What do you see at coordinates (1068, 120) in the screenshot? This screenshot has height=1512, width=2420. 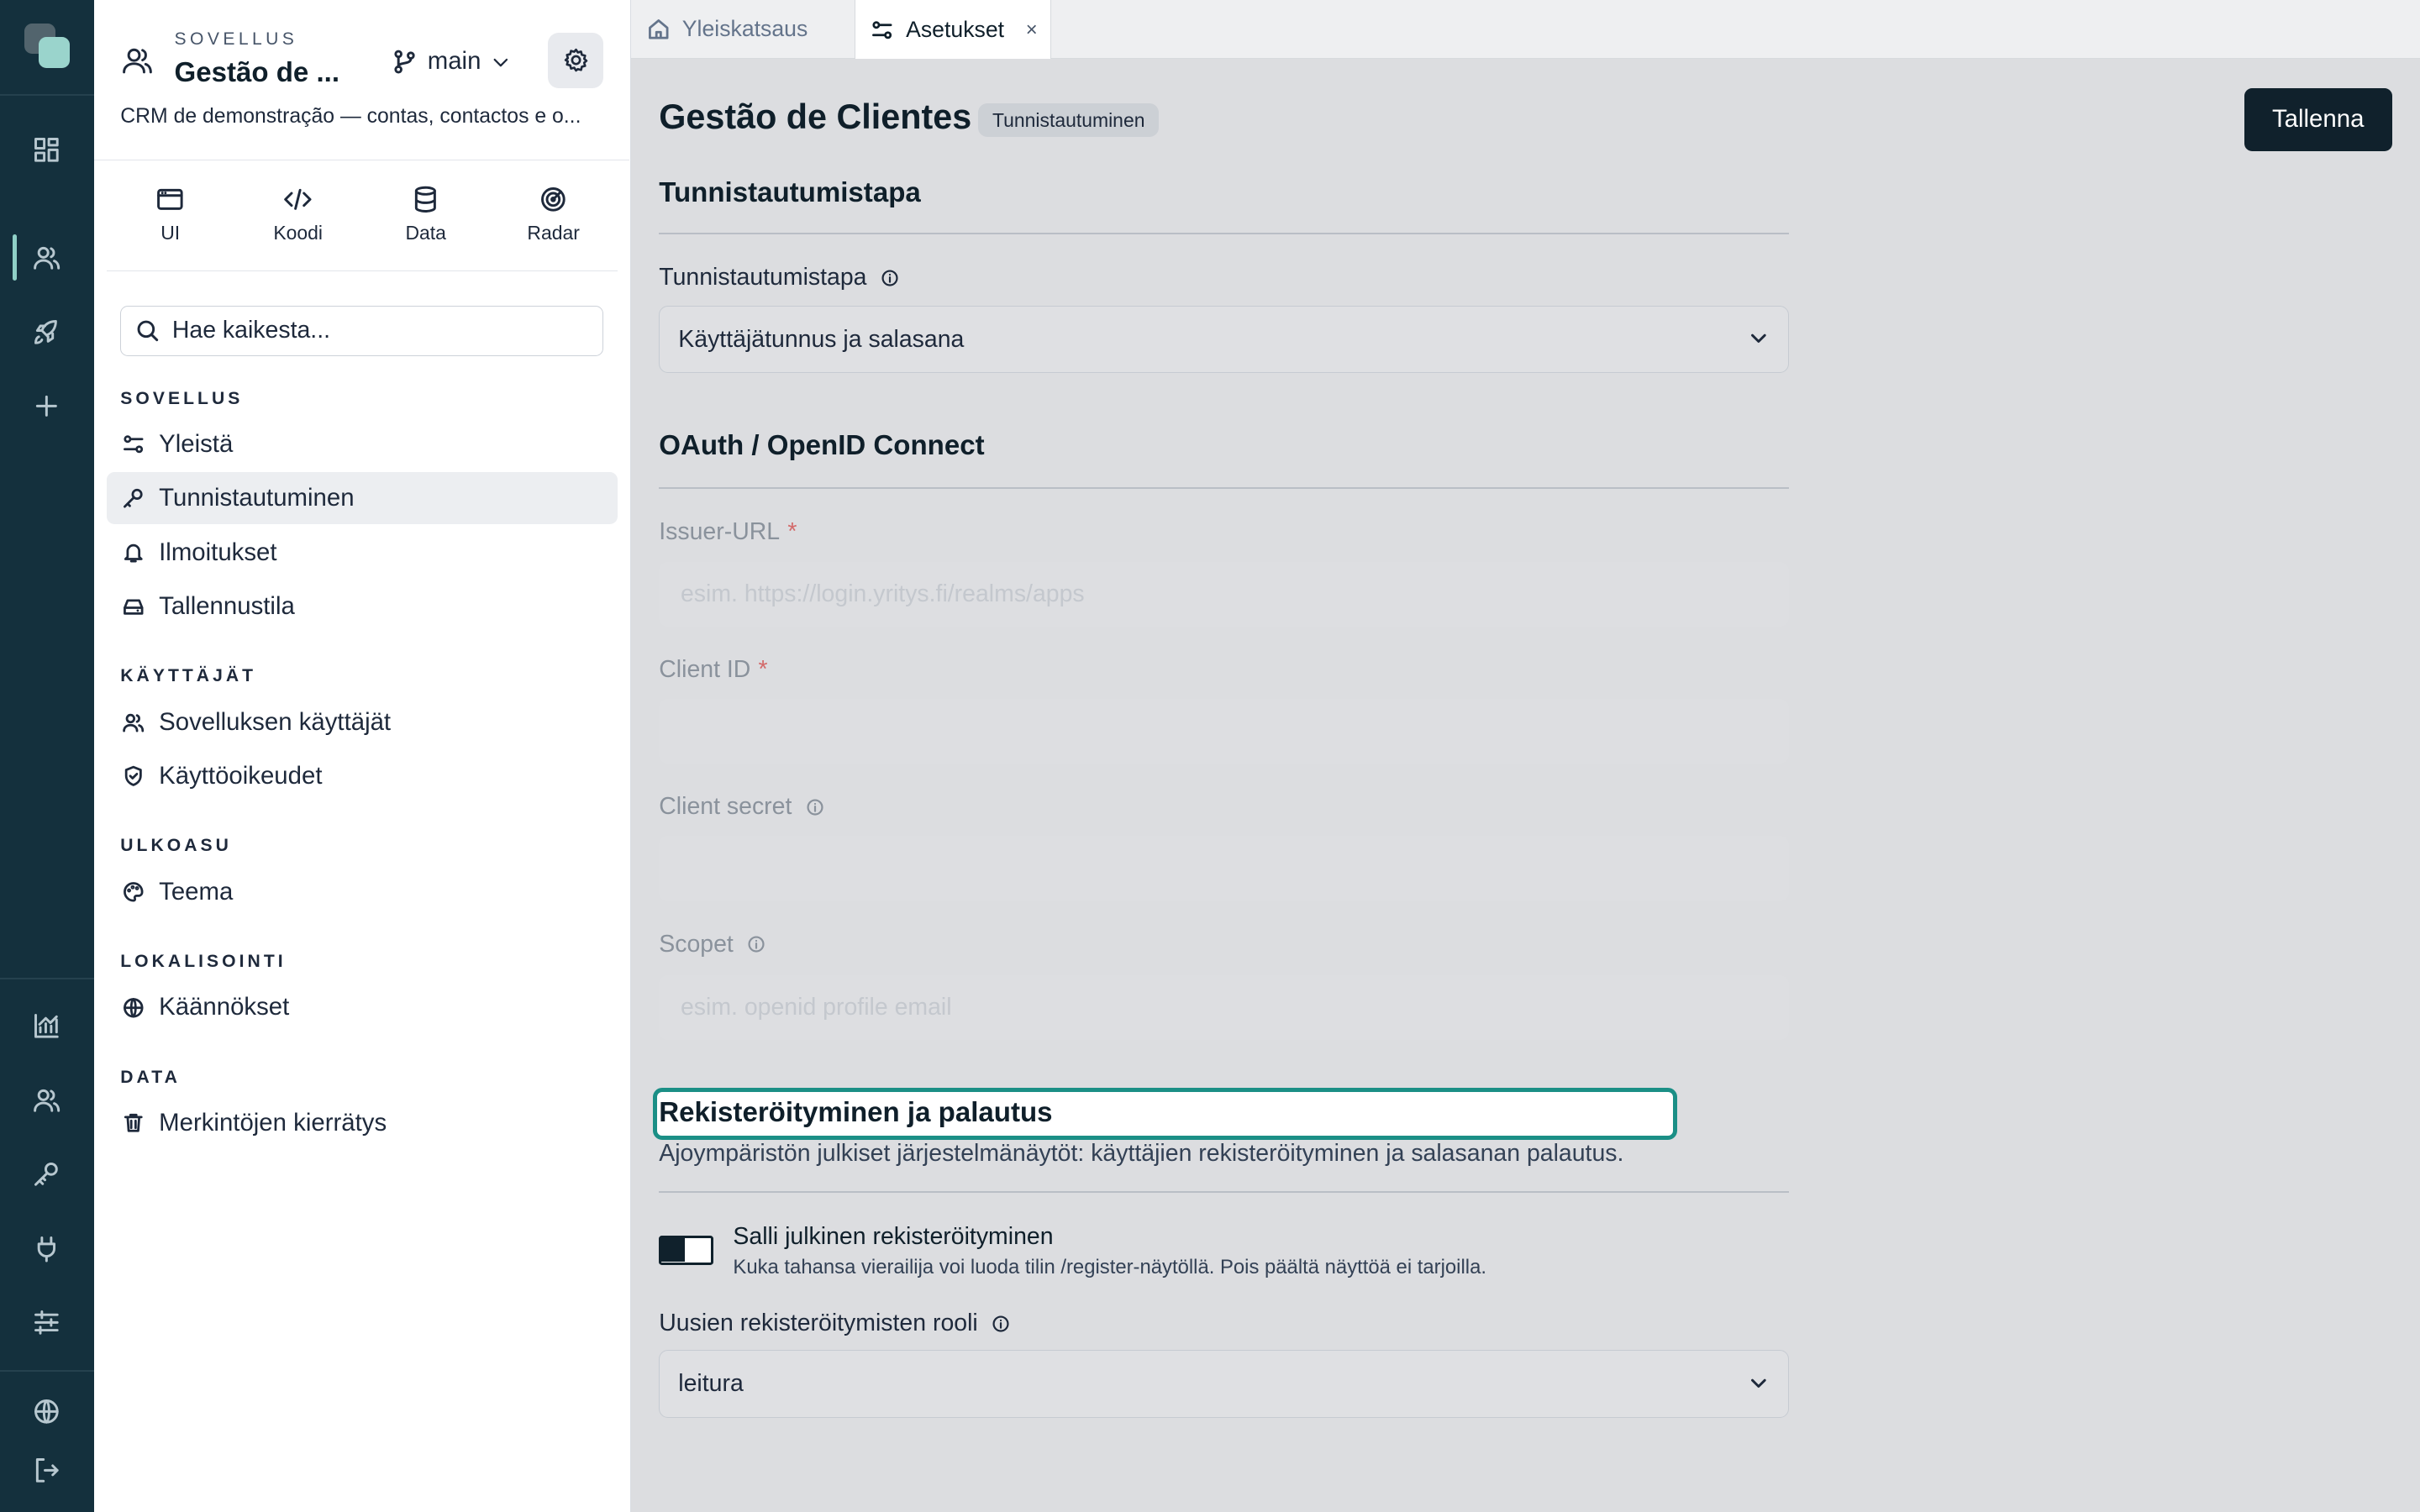 I see `section-badge: Tunnistautuminen` at bounding box center [1068, 120].